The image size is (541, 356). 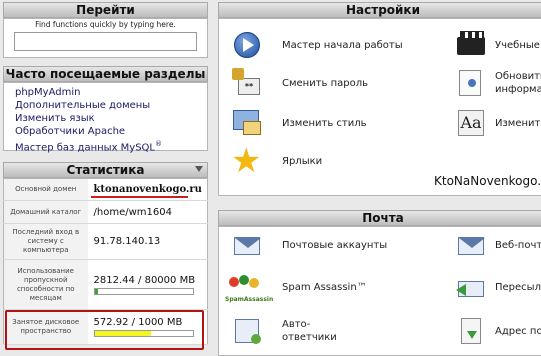 I want to click on stats-title: Статистика, so click(x=105, y=170).